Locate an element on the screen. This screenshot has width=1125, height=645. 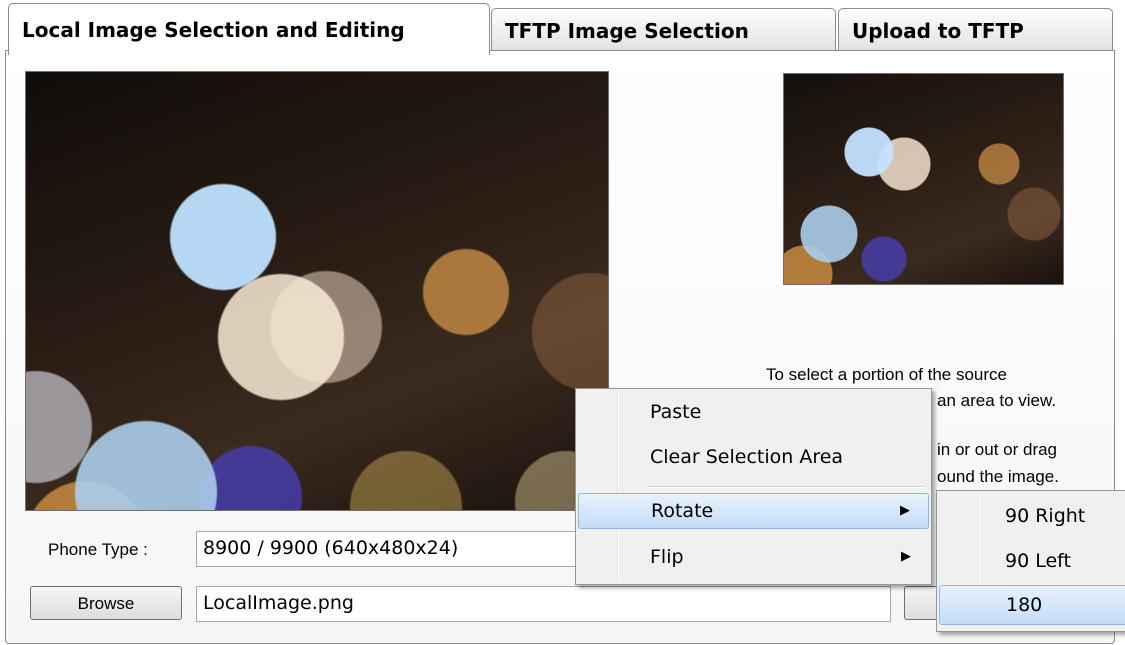
menu-item-rotate-90-right: 90 Right is located at coordinates (1032, 517).